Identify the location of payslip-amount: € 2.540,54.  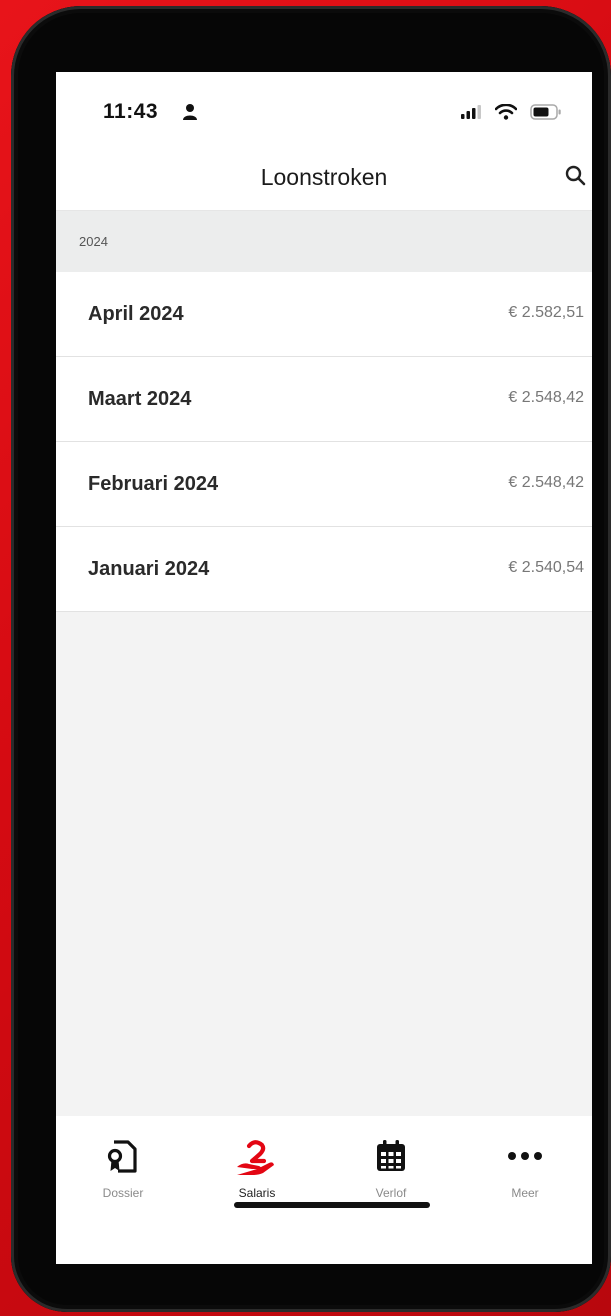
(546, 567).